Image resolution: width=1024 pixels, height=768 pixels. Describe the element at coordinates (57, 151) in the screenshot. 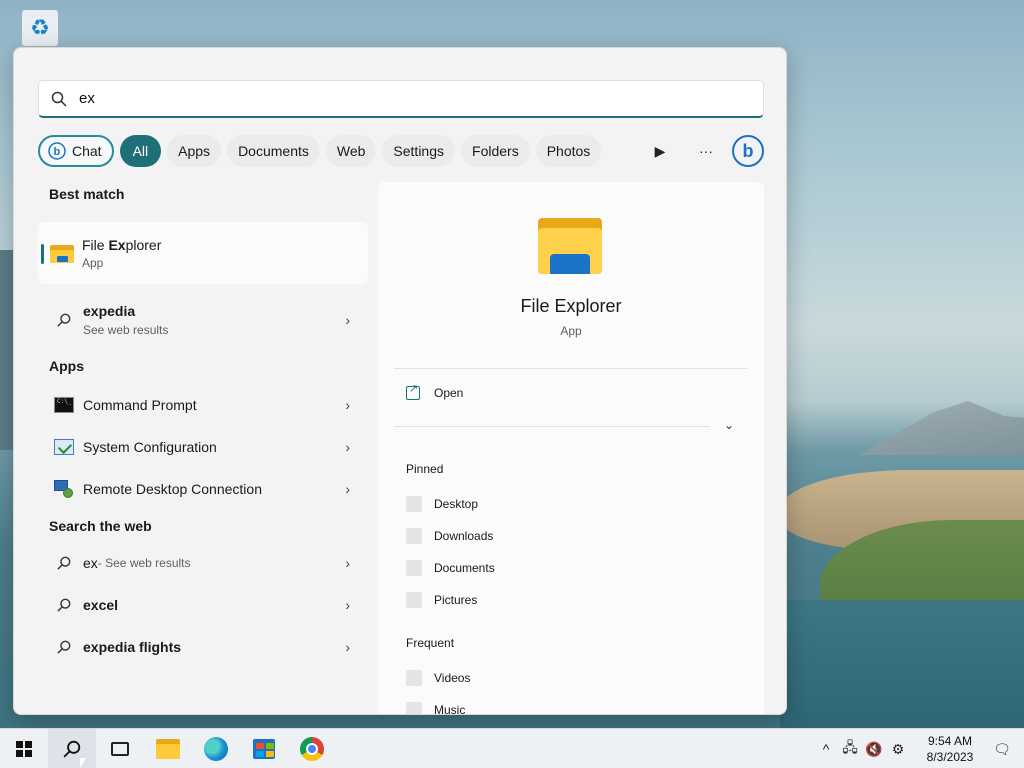

I see `bing-chat-icon: b` at that location.